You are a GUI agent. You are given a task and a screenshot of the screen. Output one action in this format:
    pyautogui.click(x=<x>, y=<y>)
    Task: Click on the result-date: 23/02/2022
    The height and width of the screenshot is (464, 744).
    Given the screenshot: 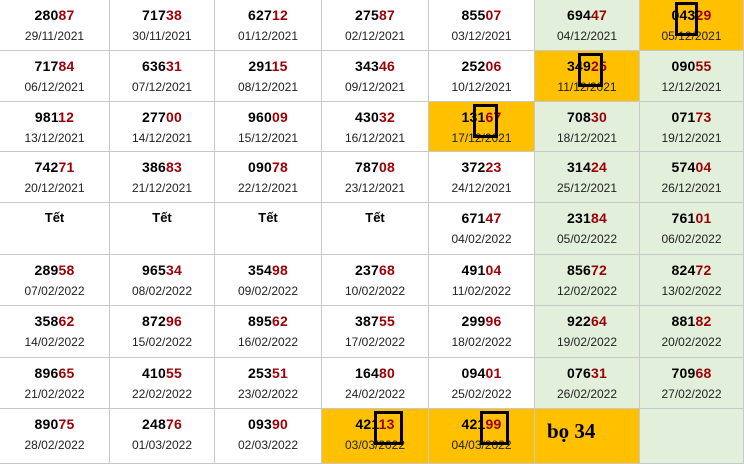 What is the action you would take?
    pyautogui.click(x=268, y=394)
    